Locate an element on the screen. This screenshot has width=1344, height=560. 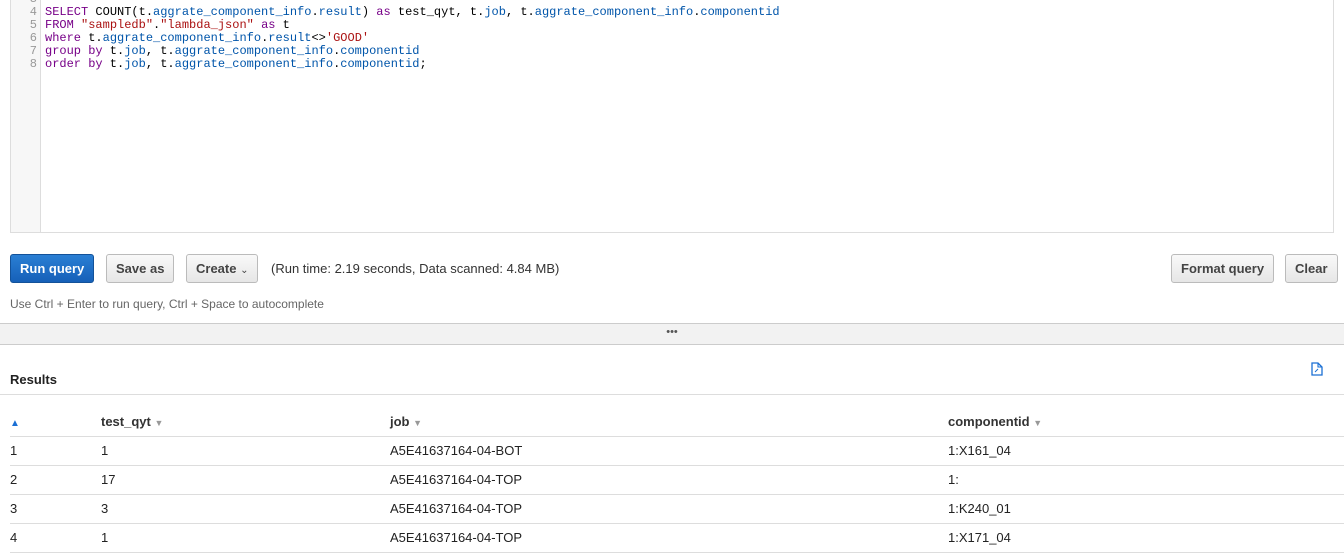
table-row: 1 1 A5E41637164-04-BOT 1:X161_04 is located at coordinates (677, 451).